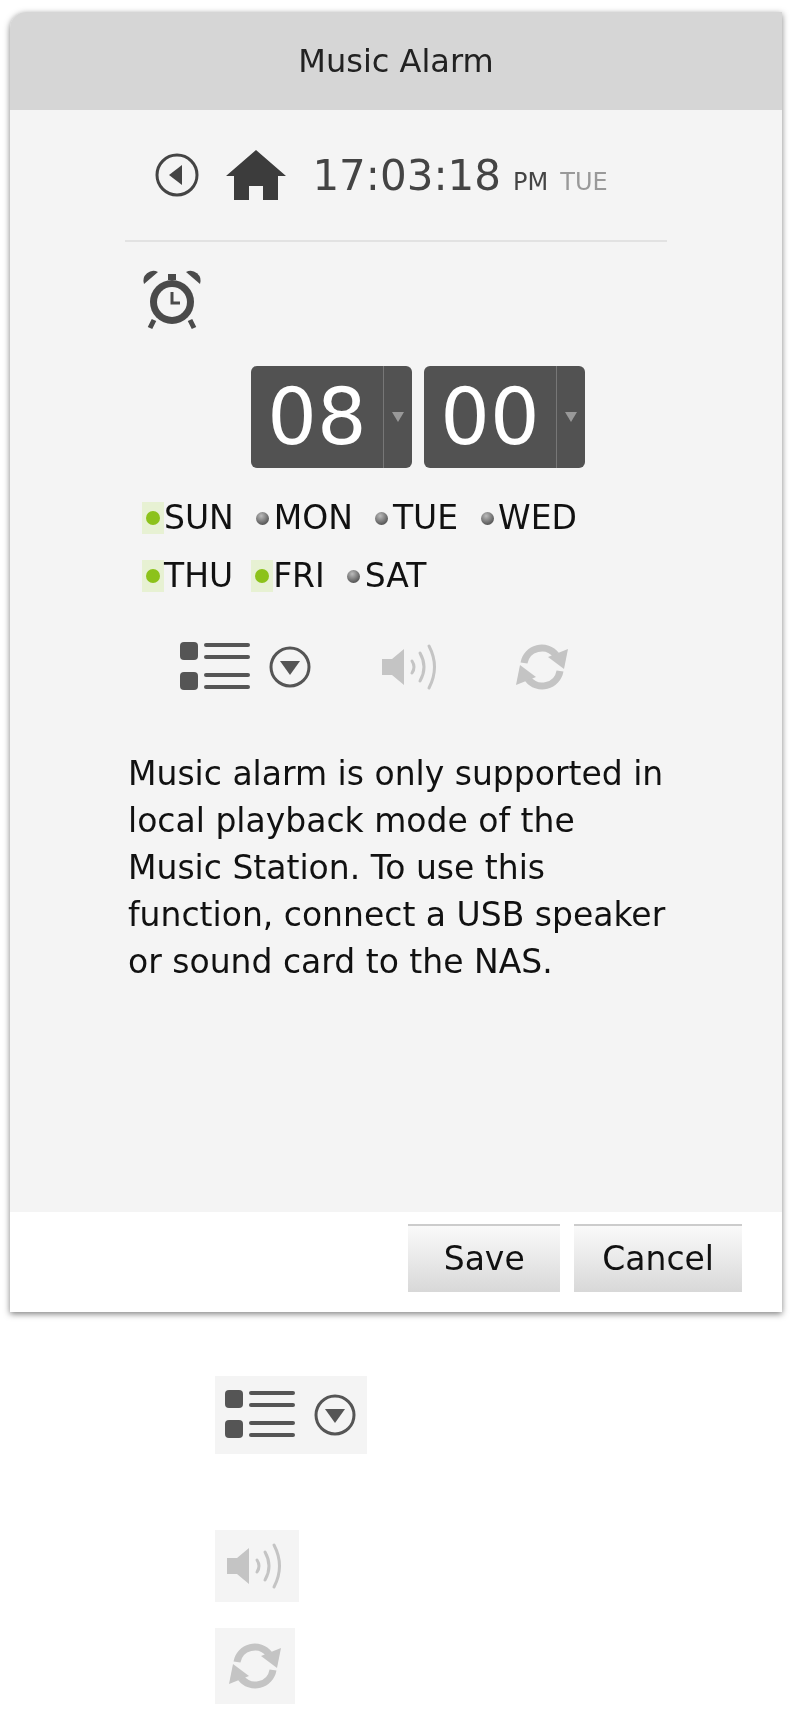 The height and width of the screenshot is (1720, 793). What do you see at coordinates (188, 576) in the screenshot?
I see `day-toggle: THU` at bounding box center [188, 576].